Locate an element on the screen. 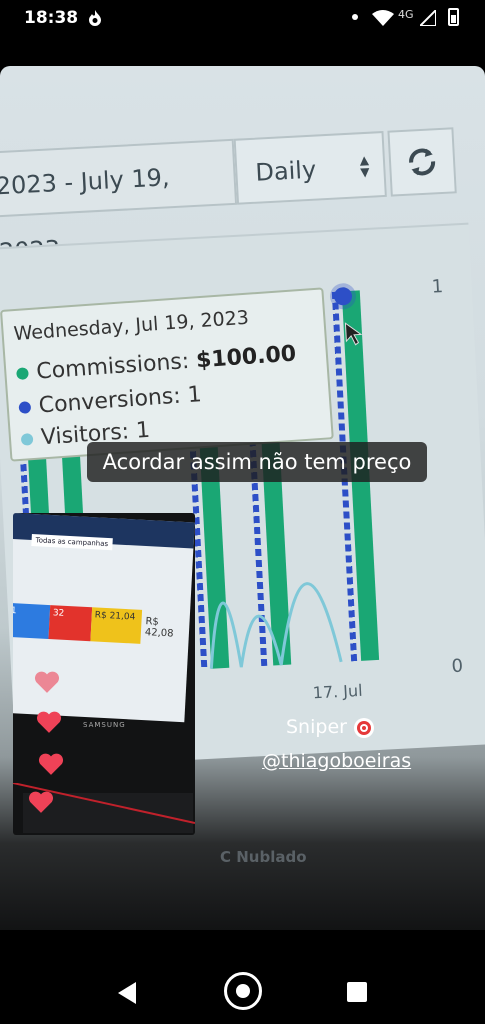  navigation-bar is located at coordinates (242, 986).